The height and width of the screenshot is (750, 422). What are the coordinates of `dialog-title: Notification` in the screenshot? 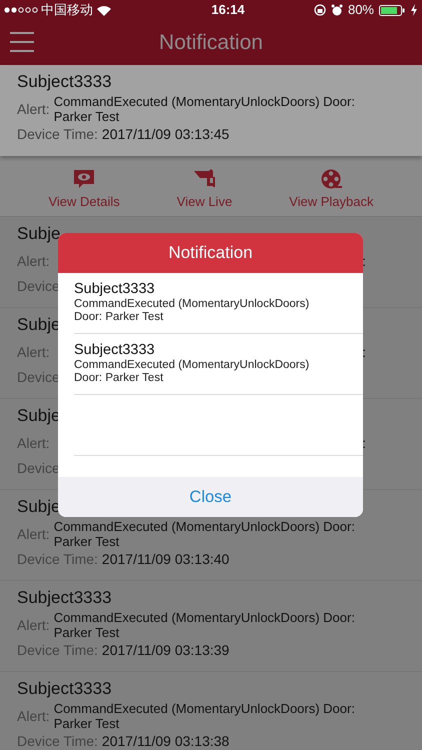 It's located at (210, 253).